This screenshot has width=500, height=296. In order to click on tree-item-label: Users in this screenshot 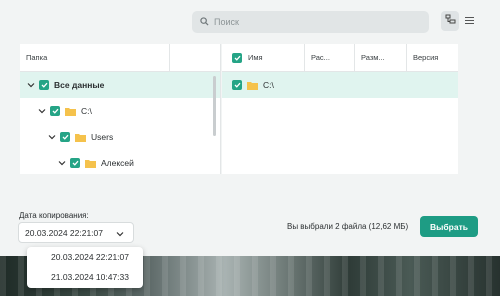, I will do `click(102, 137)`.